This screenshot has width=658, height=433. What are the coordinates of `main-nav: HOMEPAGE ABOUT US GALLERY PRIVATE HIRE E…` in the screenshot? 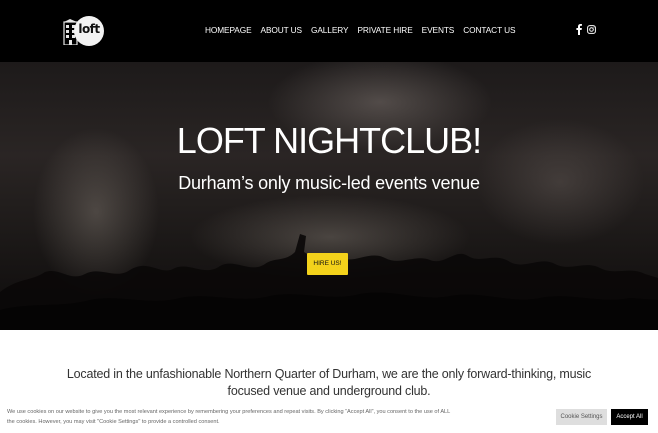 It's located at (364, 30).